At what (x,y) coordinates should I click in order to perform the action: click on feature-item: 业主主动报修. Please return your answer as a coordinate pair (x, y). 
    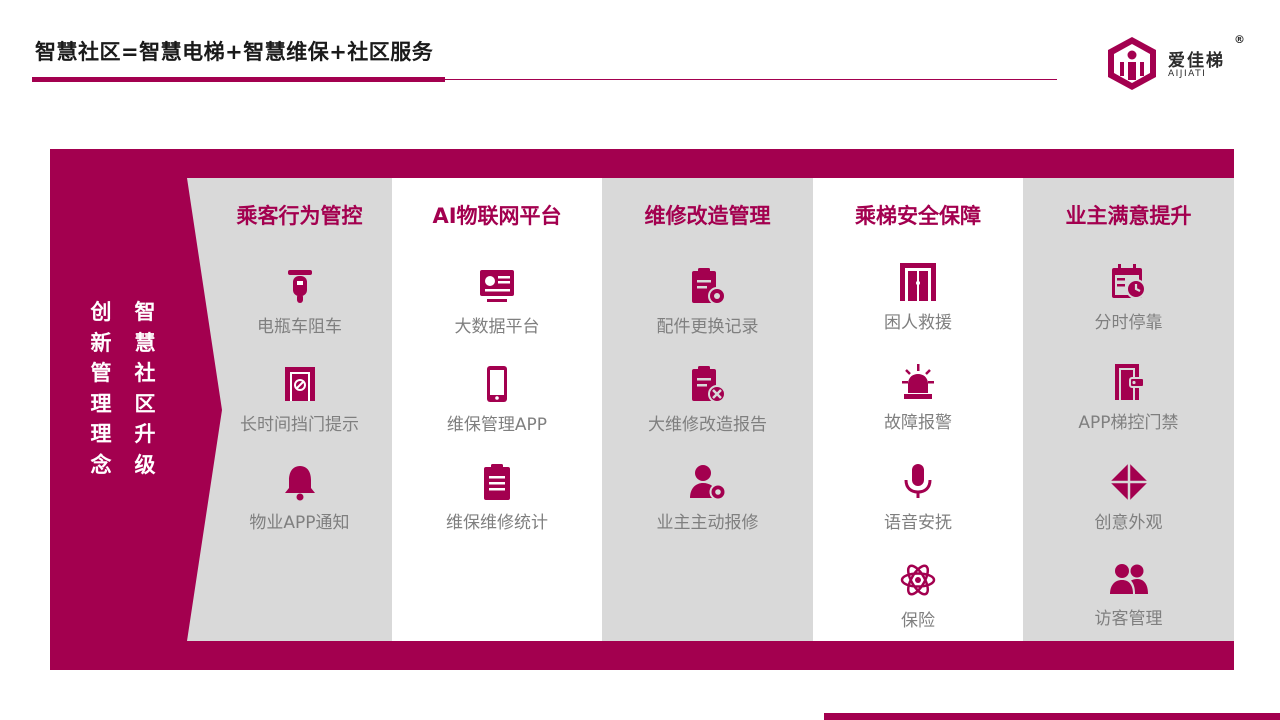
    Looking at the image, I should click on (707, 497).